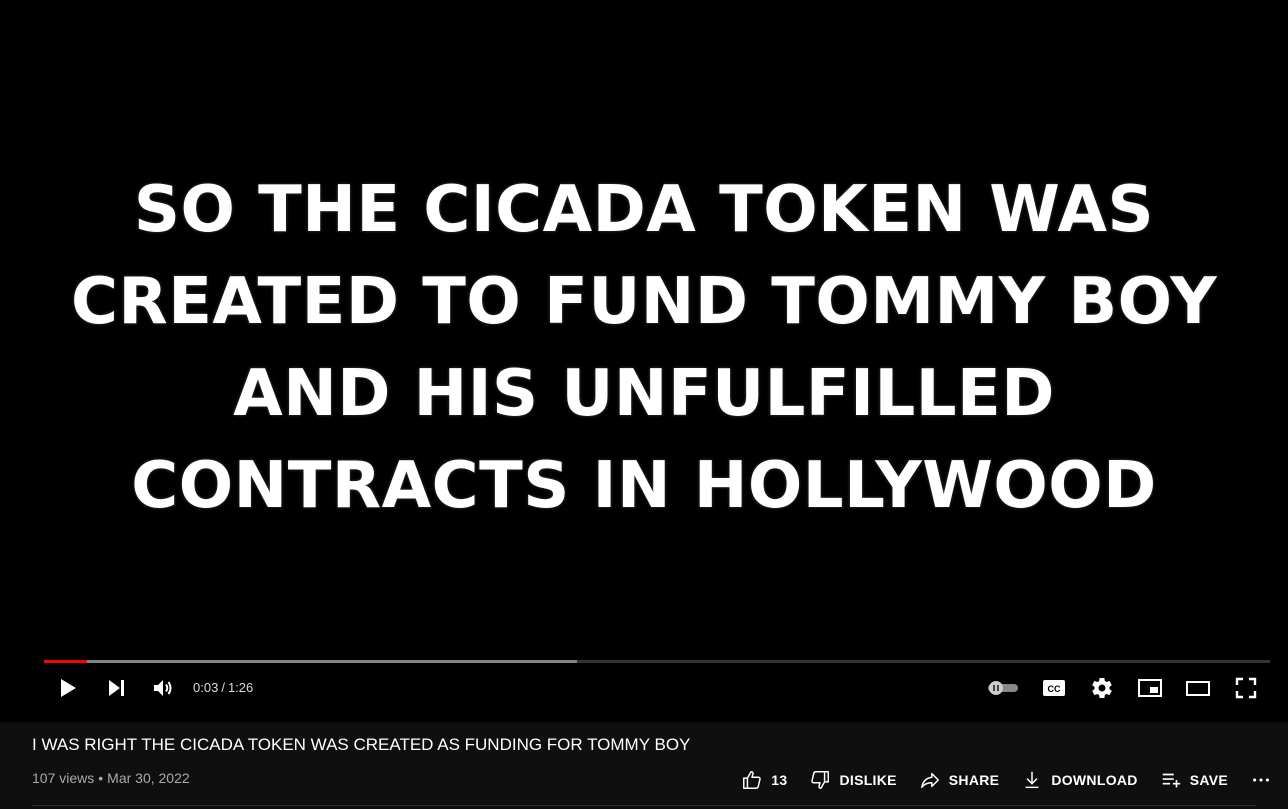  Describe the element at coordinates (974, 780) in the screenshot. I see `share-label: SHARE` at that location.